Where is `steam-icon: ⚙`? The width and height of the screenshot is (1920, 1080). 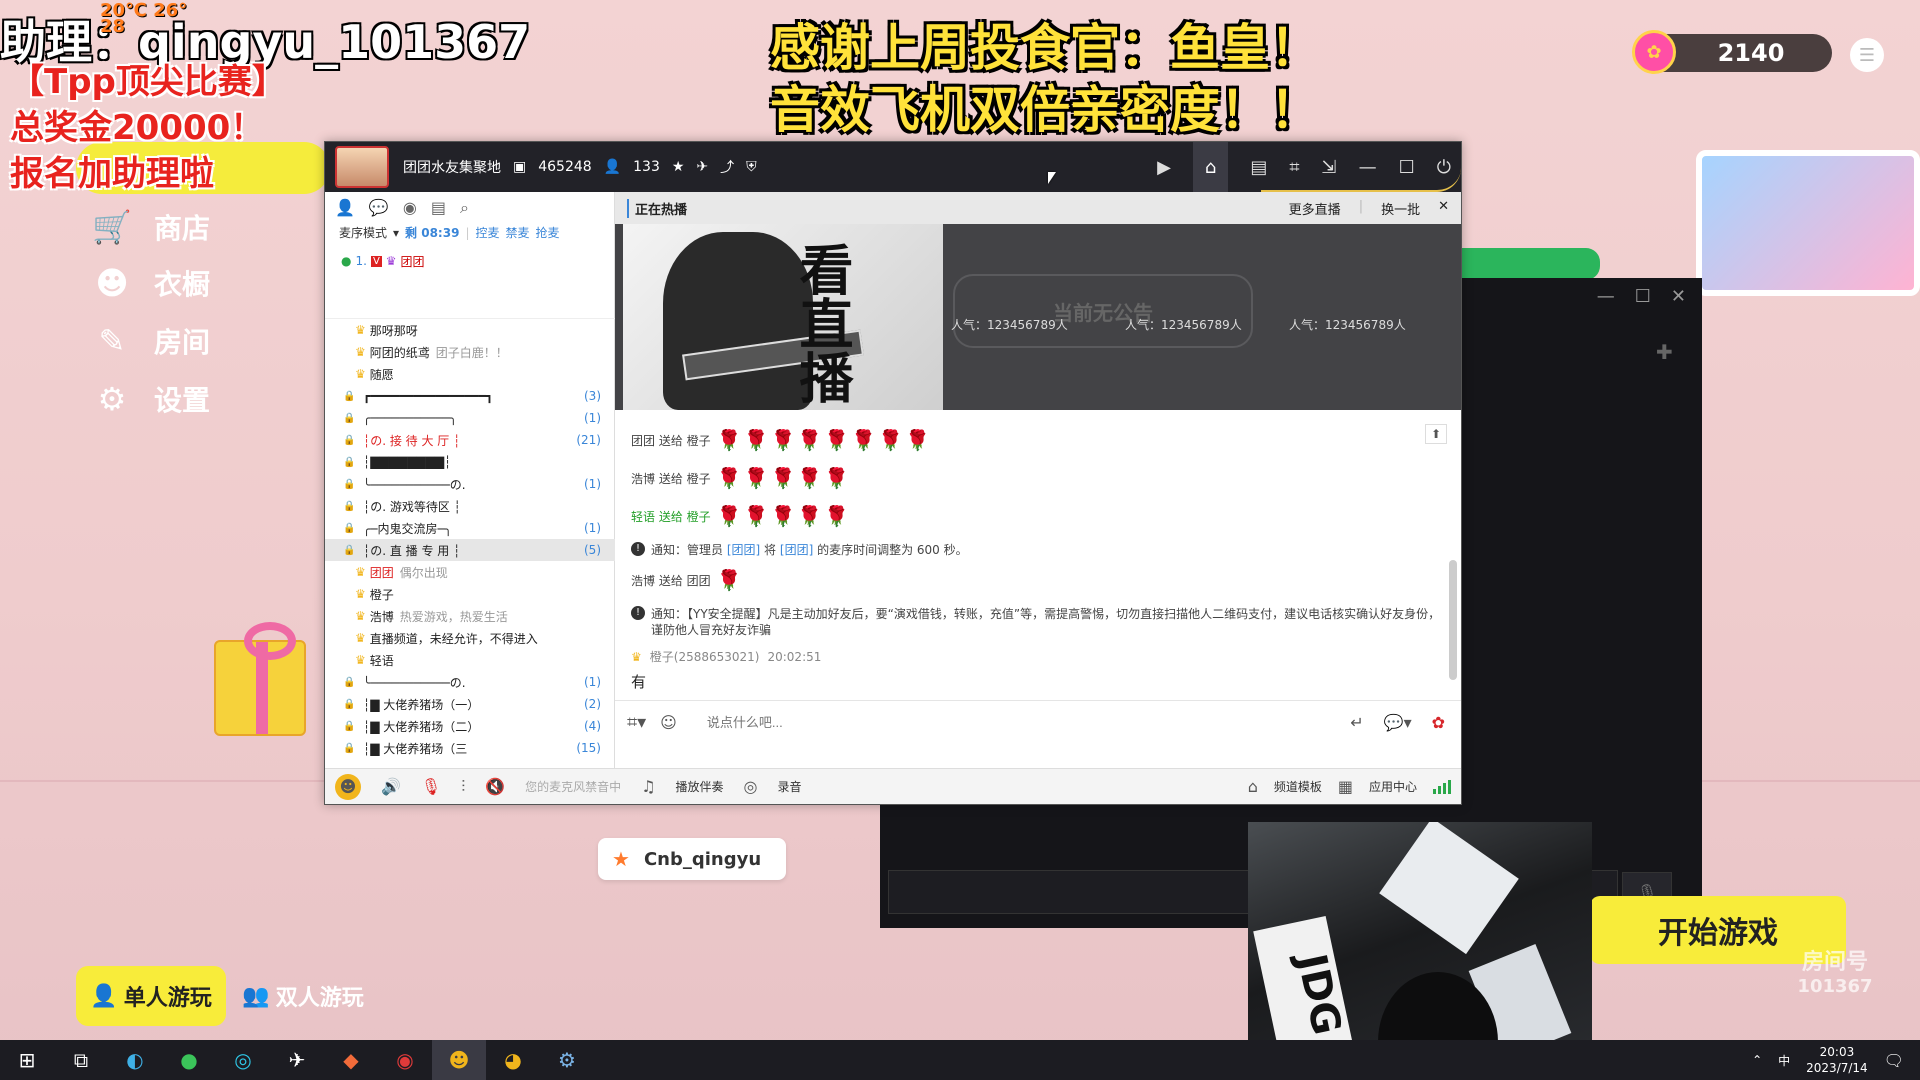
steam-icon: ⚙ is located at coordinates (567, 1060).